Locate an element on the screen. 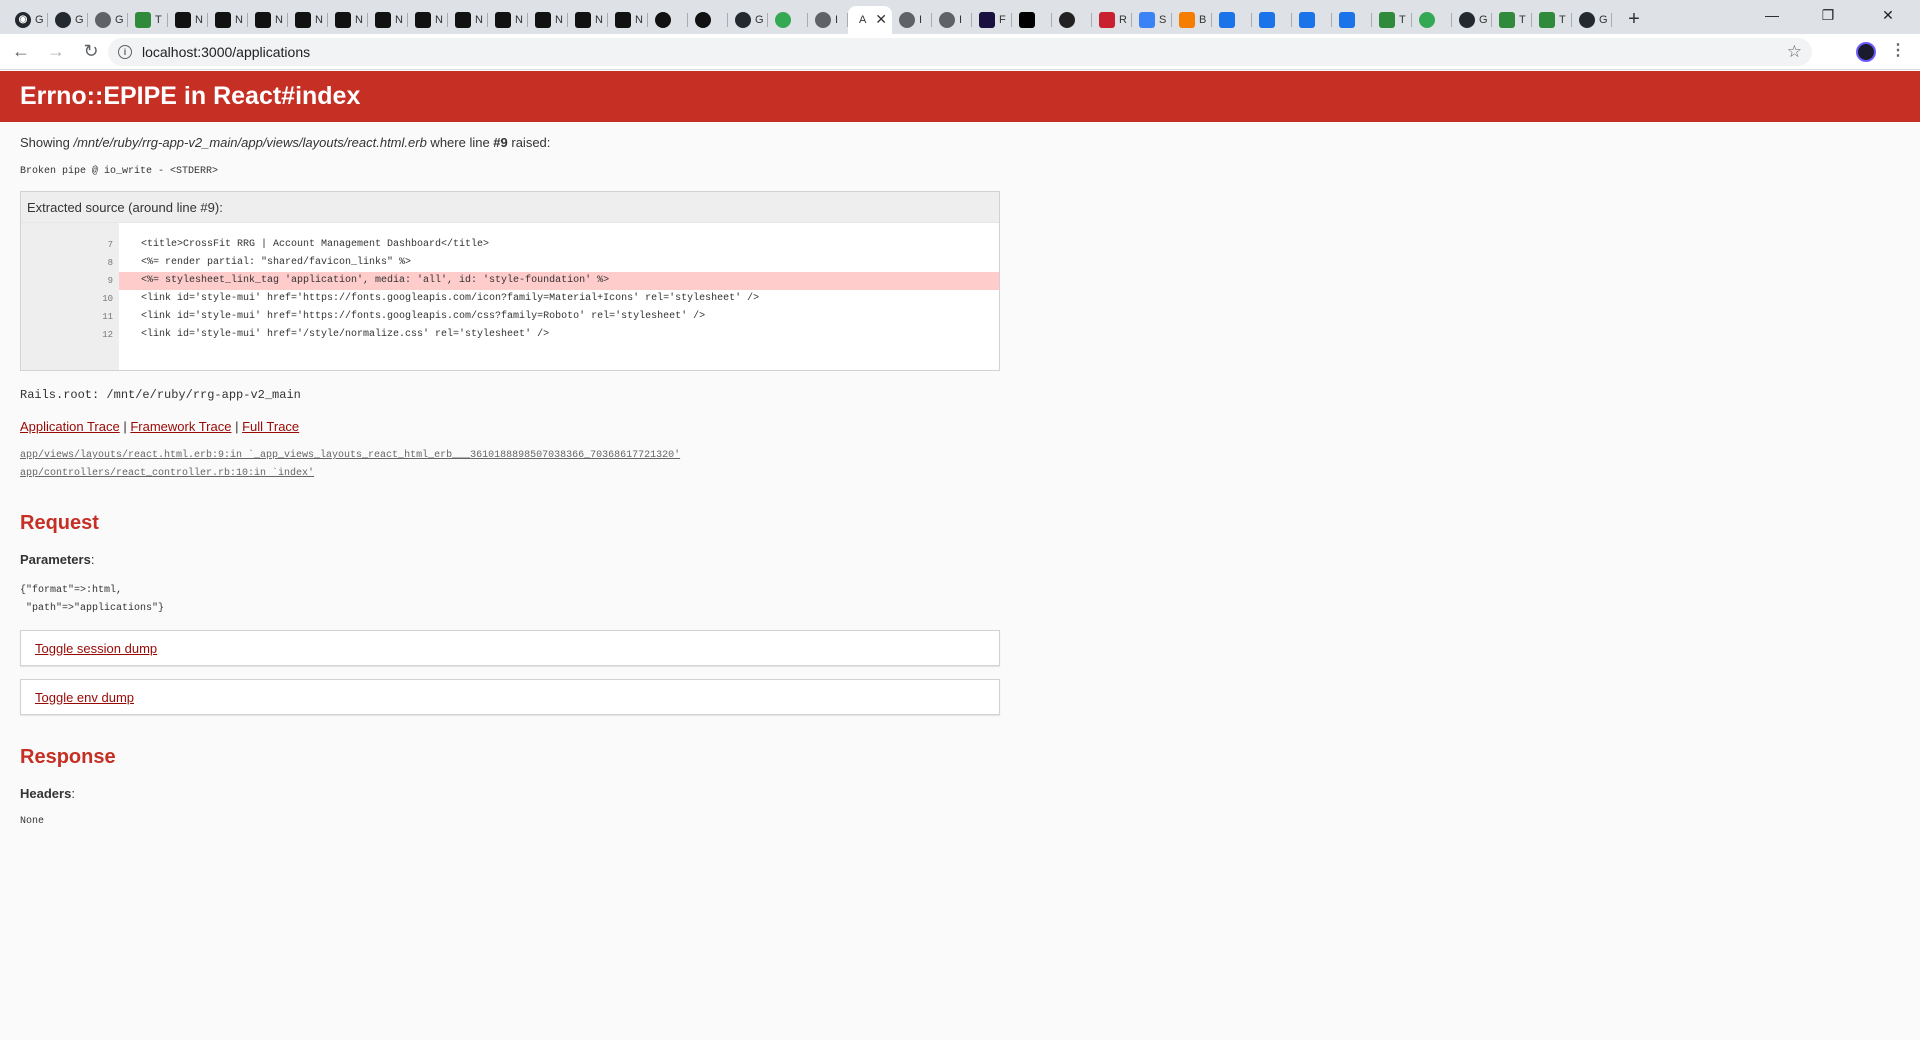  new-tab-button: + is located at coordinates (1634, 19).